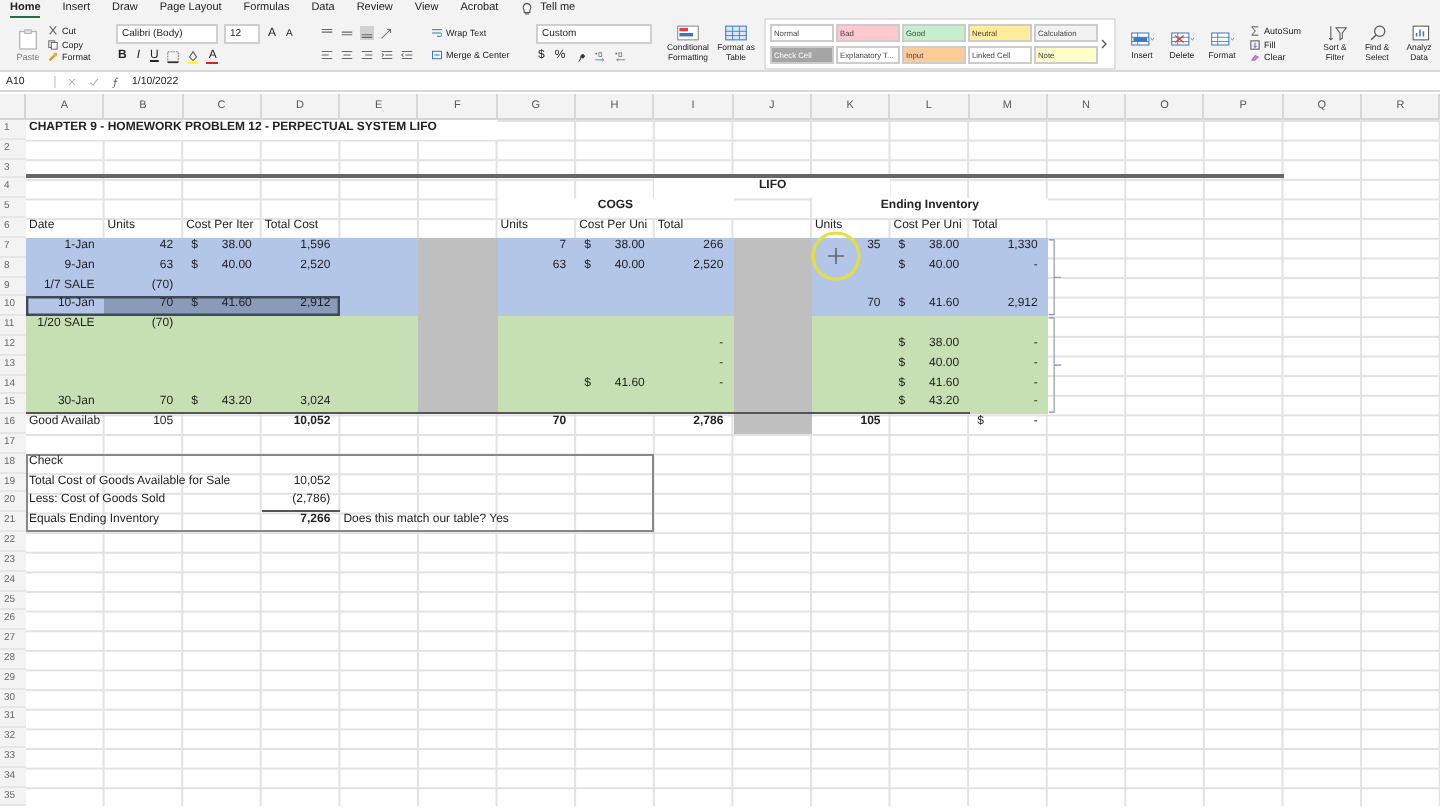  Describe the element at coordinates (193, 57) in the screenshot. I see `fill-color-icon` at that location.